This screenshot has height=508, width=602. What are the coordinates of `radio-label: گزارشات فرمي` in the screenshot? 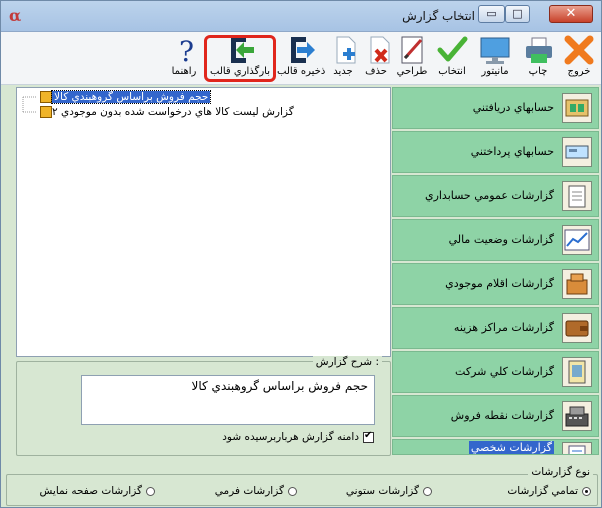 It's located at (249, 491).